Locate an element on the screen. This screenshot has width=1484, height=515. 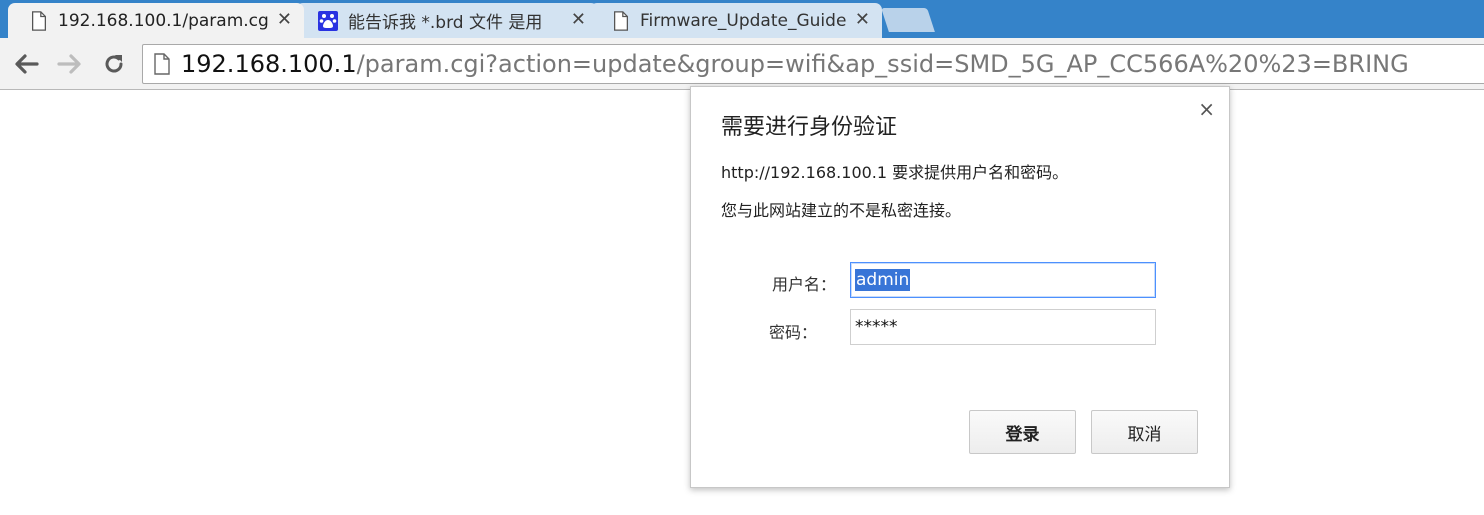
username-field: admin is located at coordinates (1003, 280).